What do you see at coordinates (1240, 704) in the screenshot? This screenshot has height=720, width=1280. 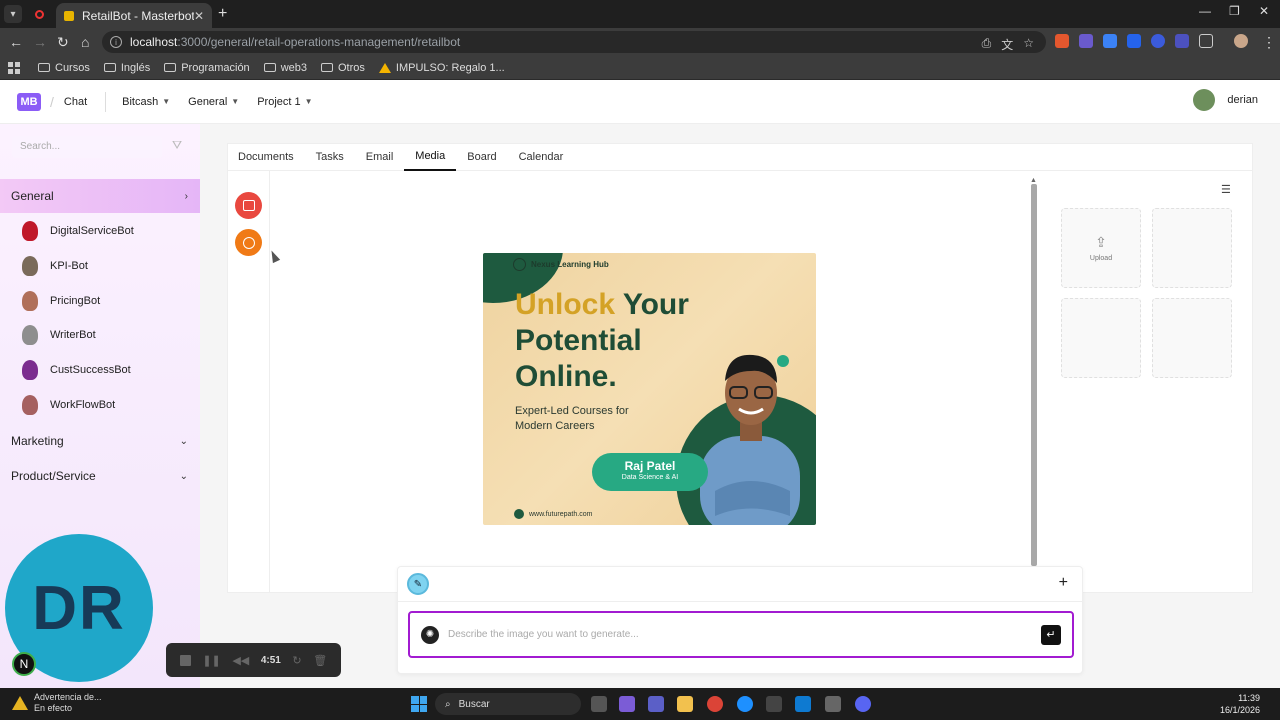 I see `system-clock: 11:39 16/1/2026` at bounding box center [1240, 704].